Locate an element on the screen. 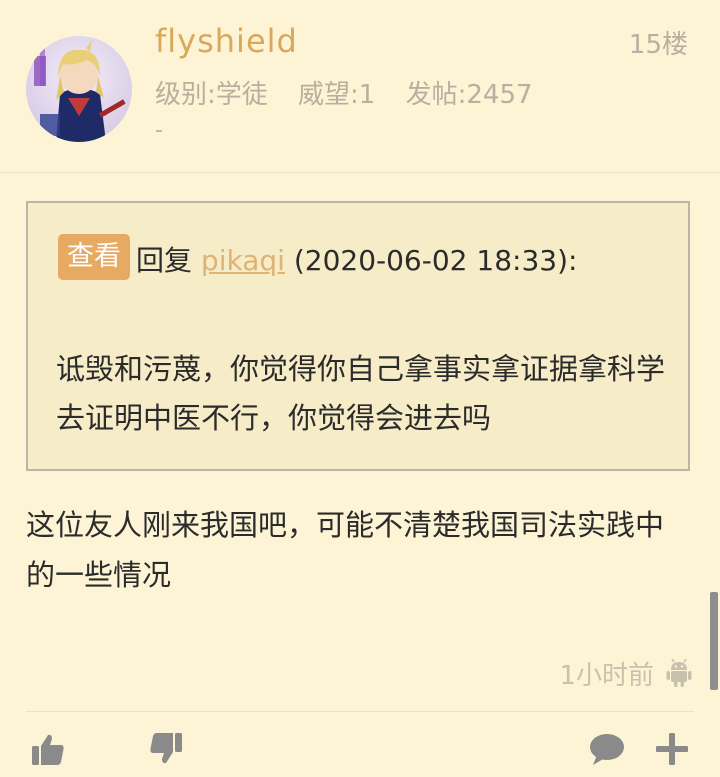 The image size is (720, 777). reply-prefix: 回复 is located at coordinates (164, 260).